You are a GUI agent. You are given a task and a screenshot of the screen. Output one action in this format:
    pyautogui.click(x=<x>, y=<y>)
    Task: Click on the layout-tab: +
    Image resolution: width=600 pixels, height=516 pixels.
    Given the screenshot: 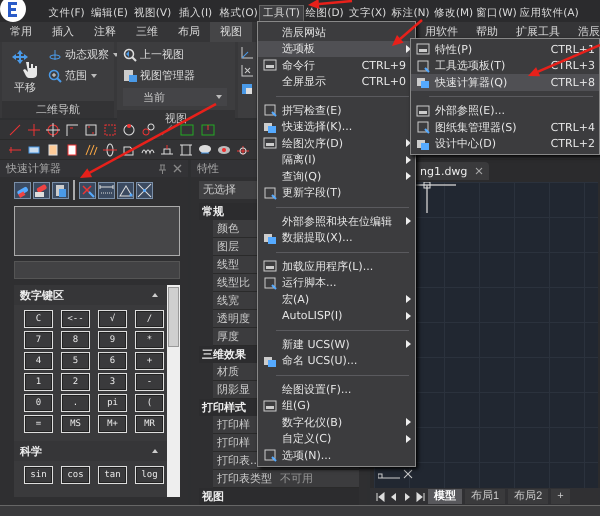 What is the action you would take?
    pyautogui.click(x=560, y=496)
    